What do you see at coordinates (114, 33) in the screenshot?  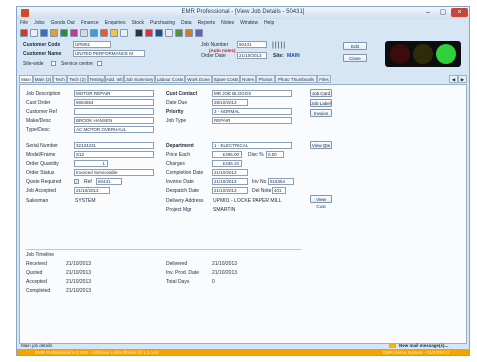 I see `mail-icon` at bounding box center [114, 33].